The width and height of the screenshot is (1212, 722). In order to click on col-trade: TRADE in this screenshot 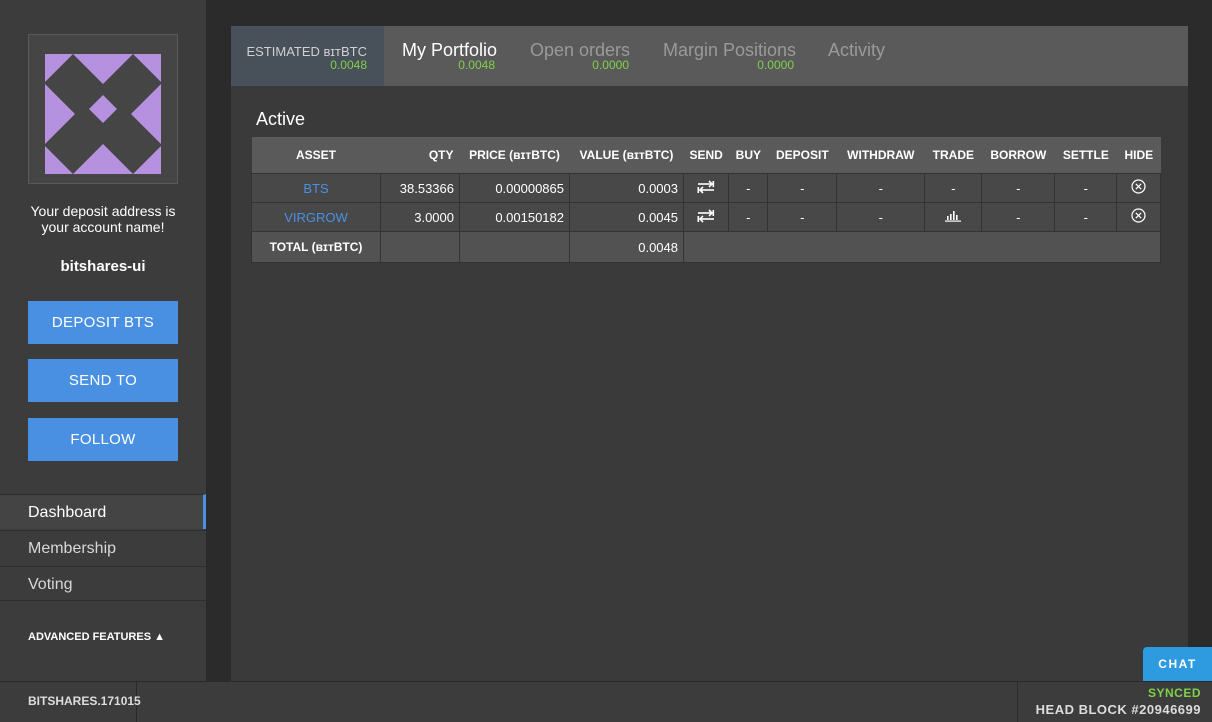, I will do `click(953, 155)`.